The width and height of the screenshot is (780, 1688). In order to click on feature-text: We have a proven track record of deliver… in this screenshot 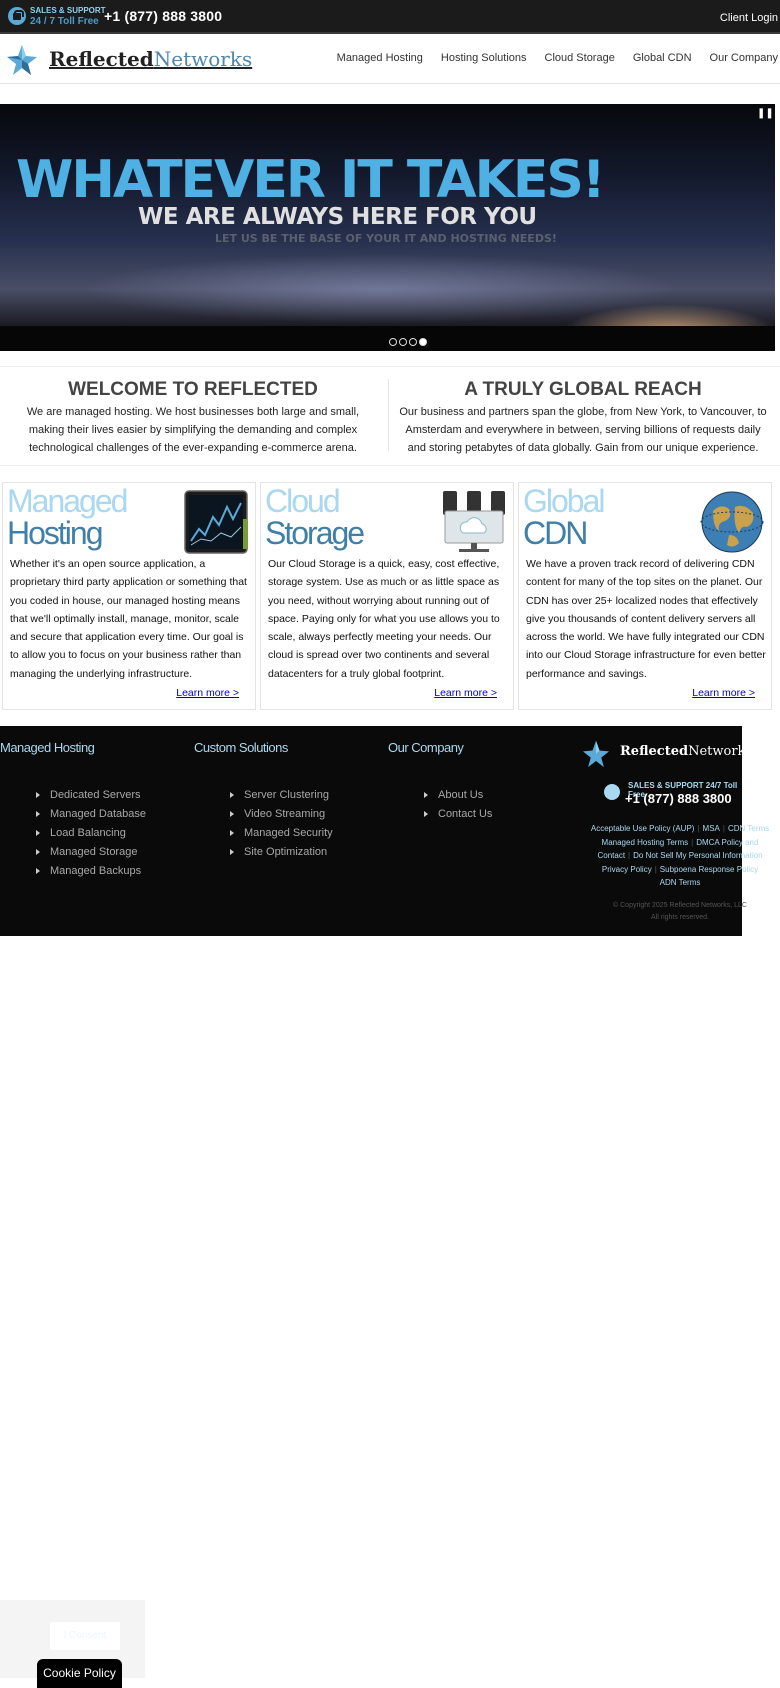, I will do `click(646, 619)`.